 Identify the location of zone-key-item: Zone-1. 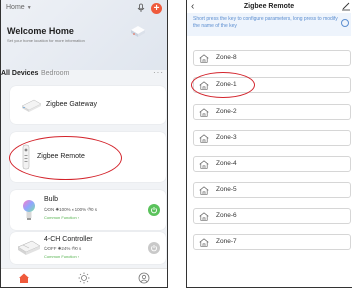
(272, 85).